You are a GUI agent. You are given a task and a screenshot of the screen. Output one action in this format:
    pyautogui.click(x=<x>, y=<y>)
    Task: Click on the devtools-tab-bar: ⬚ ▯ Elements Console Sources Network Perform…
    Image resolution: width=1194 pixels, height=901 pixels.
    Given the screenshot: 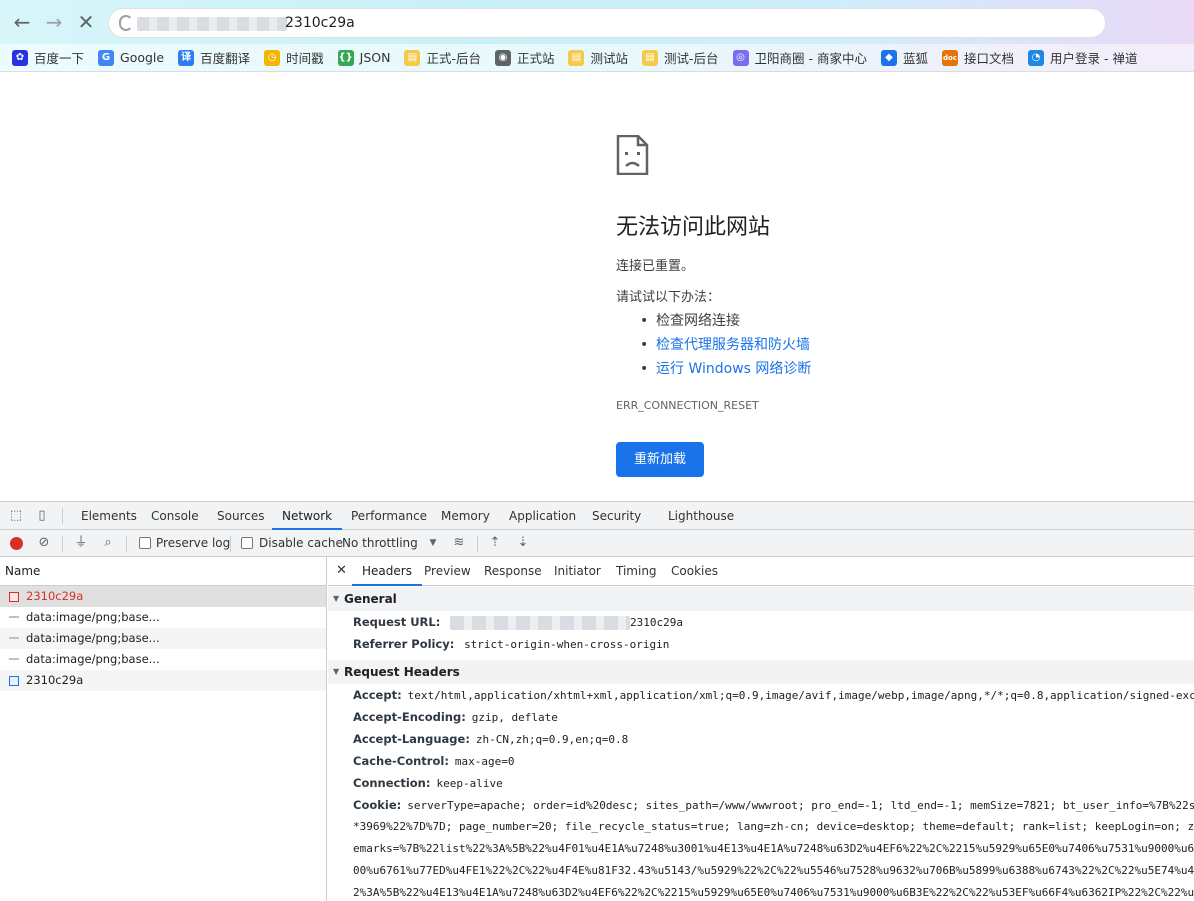 What is the action you would take?
    pyautogui.click(x=597, y=516)
    